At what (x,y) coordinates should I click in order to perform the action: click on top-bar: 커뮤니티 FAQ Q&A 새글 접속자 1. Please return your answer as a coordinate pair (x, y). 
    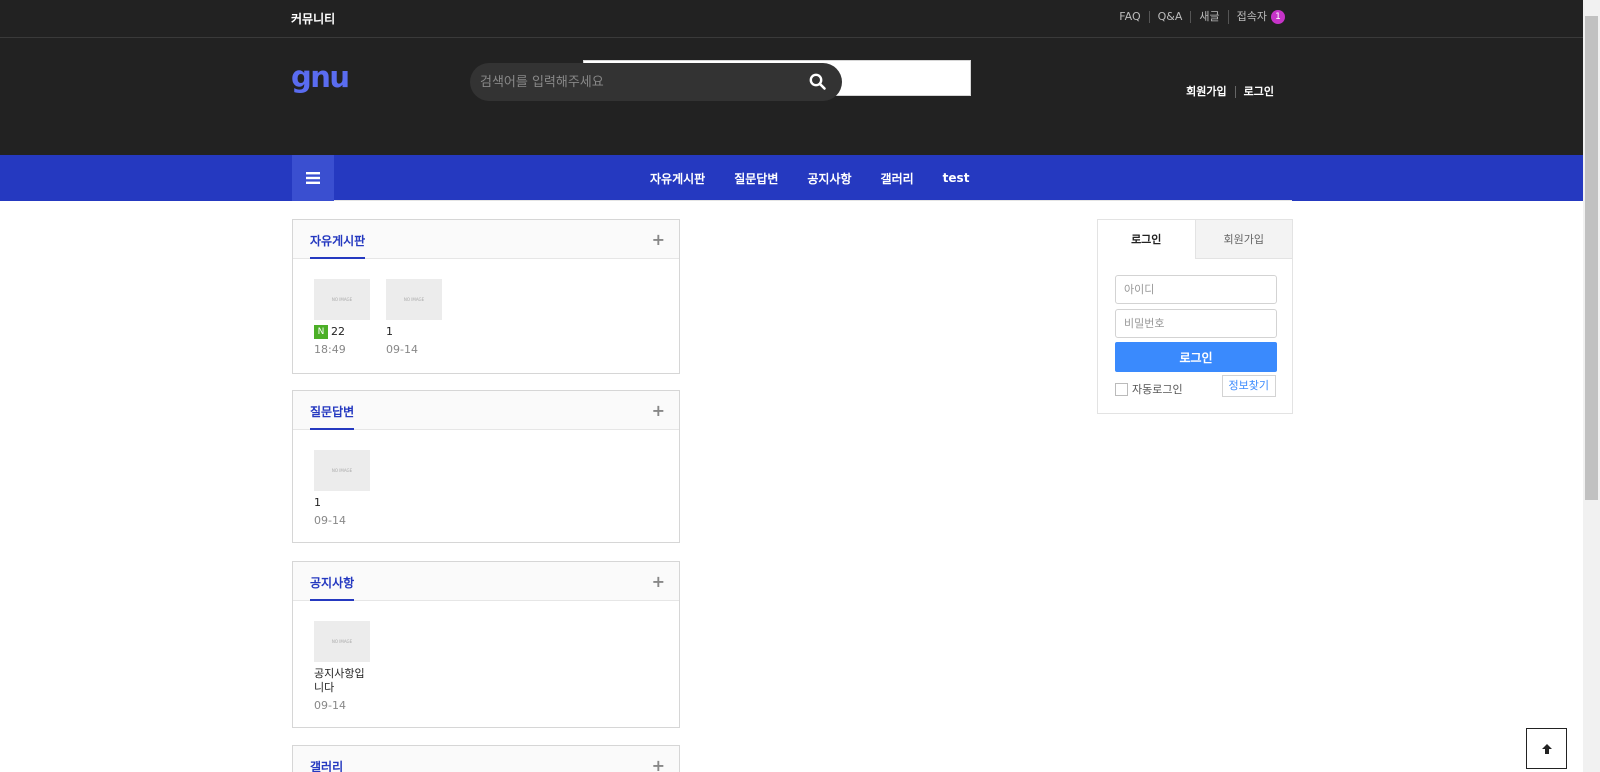
    Looking at the image, I should click on (791, 19).